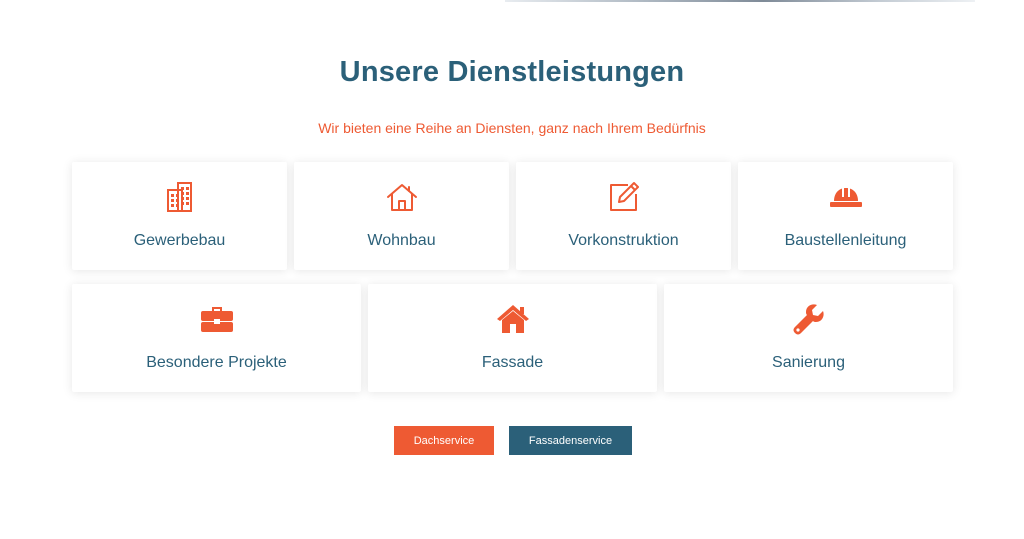 The width and height of the screenshot is (1024, 539). What do you see at coordinates (808, 338) in the screenshot?
I see `service-card-sanierung: Sanierung` at bounding box center [808, 338].